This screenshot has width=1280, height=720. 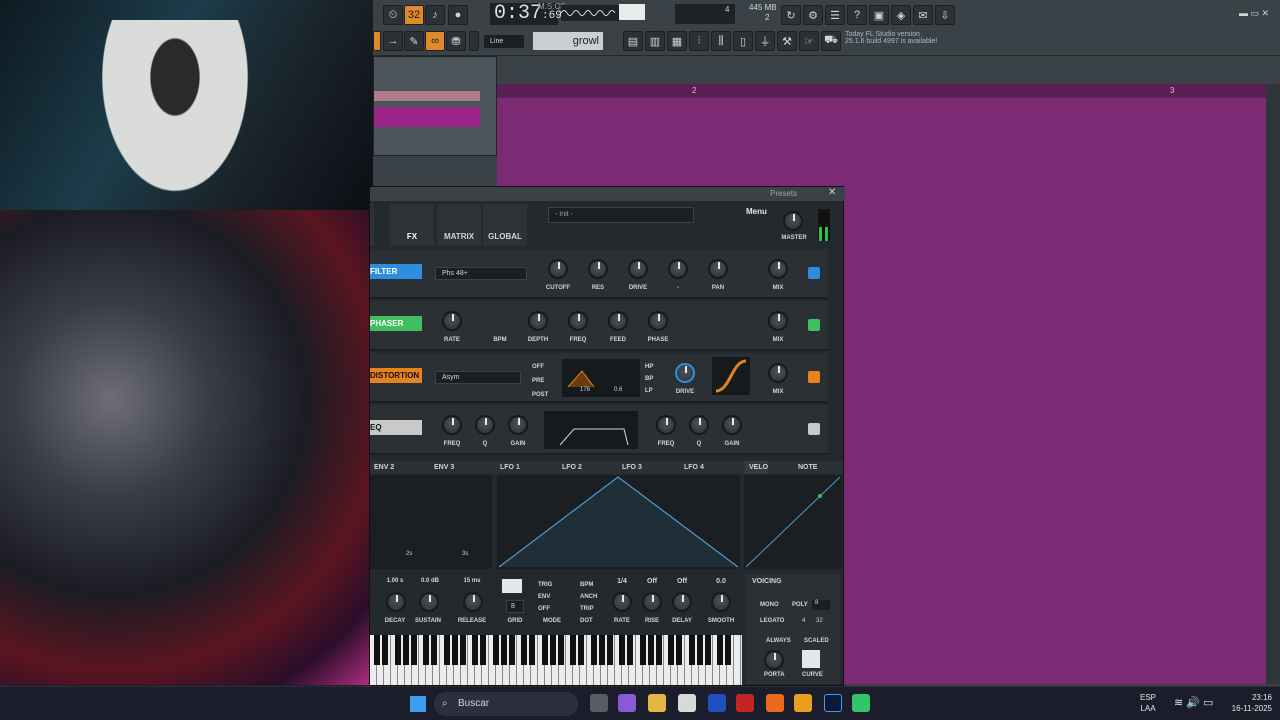 What do you see at coordinates (743, 41) in the screenshot?
I see `clipboard-icon: ▯` at bounding box center [743, 41].